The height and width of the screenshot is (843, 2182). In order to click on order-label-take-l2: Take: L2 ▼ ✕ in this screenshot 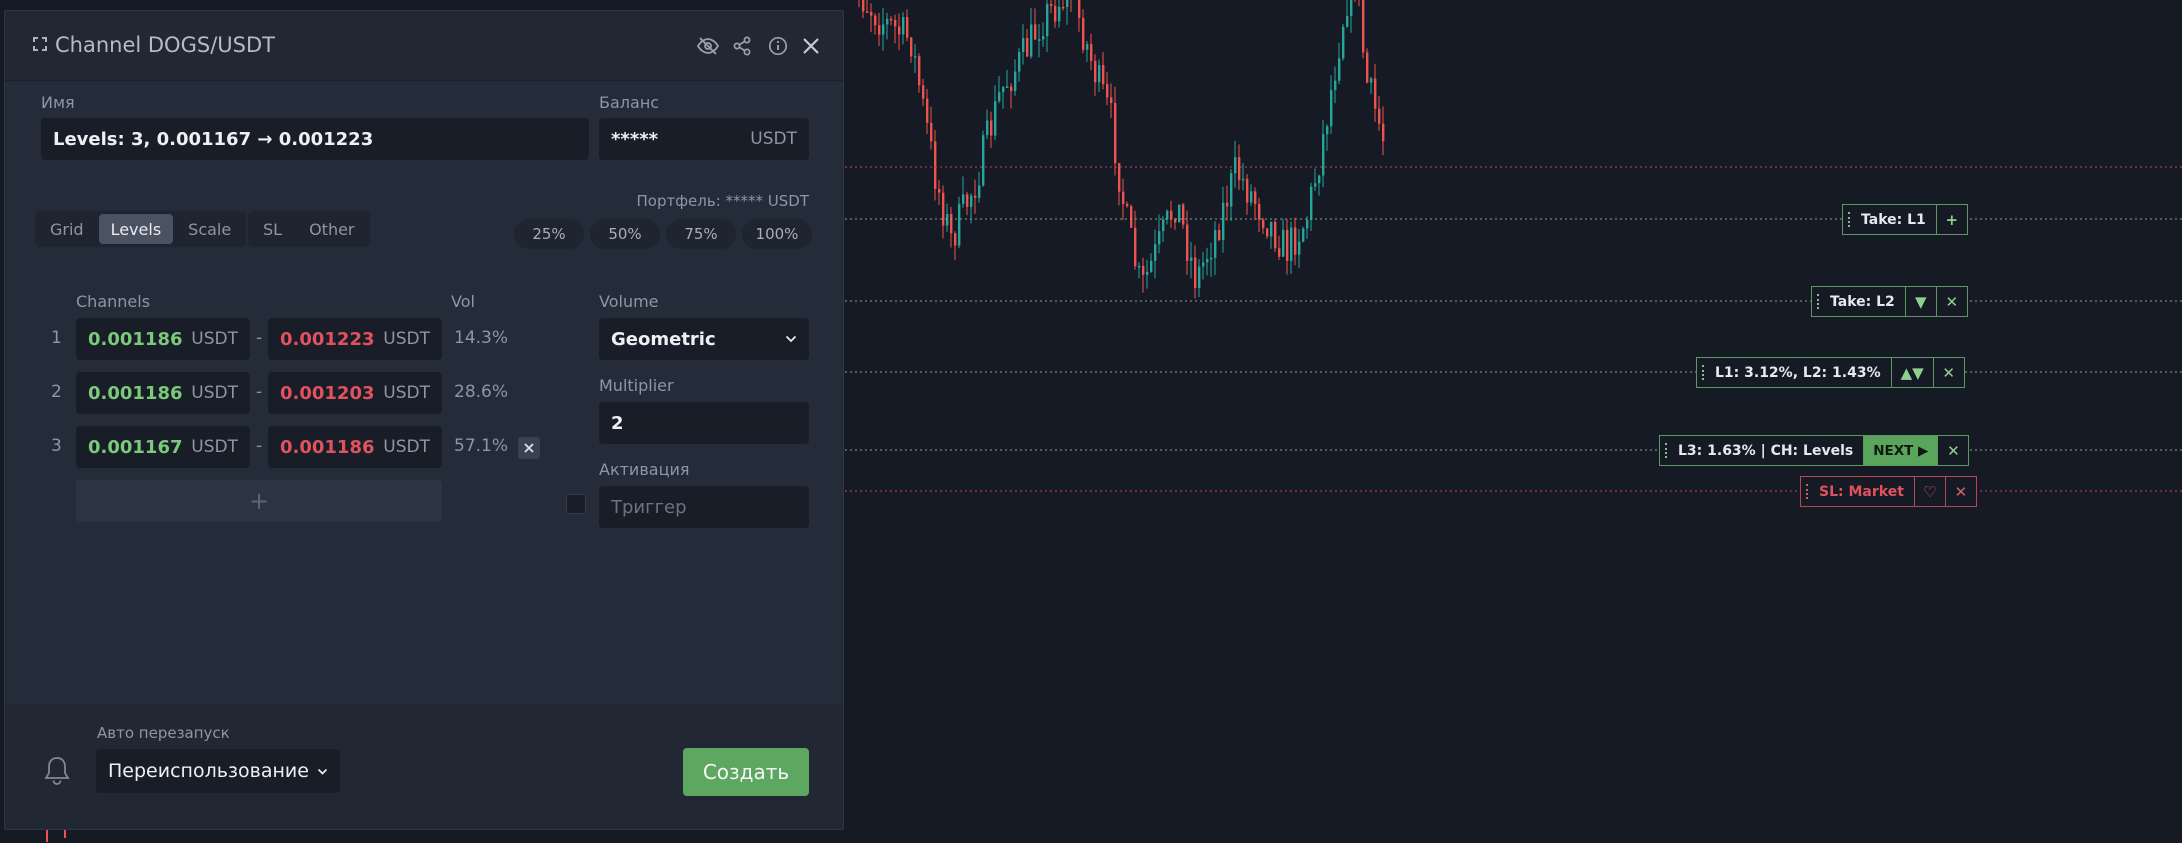, I will do `click(1889, 301)`.